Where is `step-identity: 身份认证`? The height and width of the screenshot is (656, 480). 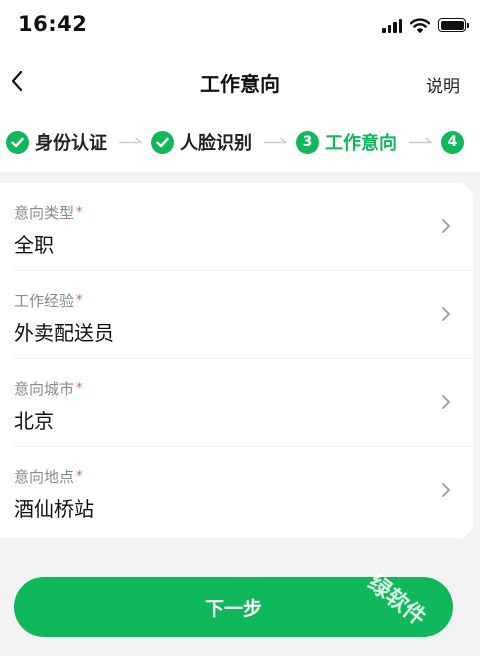 step-identity: 身份认证 is located at coordinates (56, 142).